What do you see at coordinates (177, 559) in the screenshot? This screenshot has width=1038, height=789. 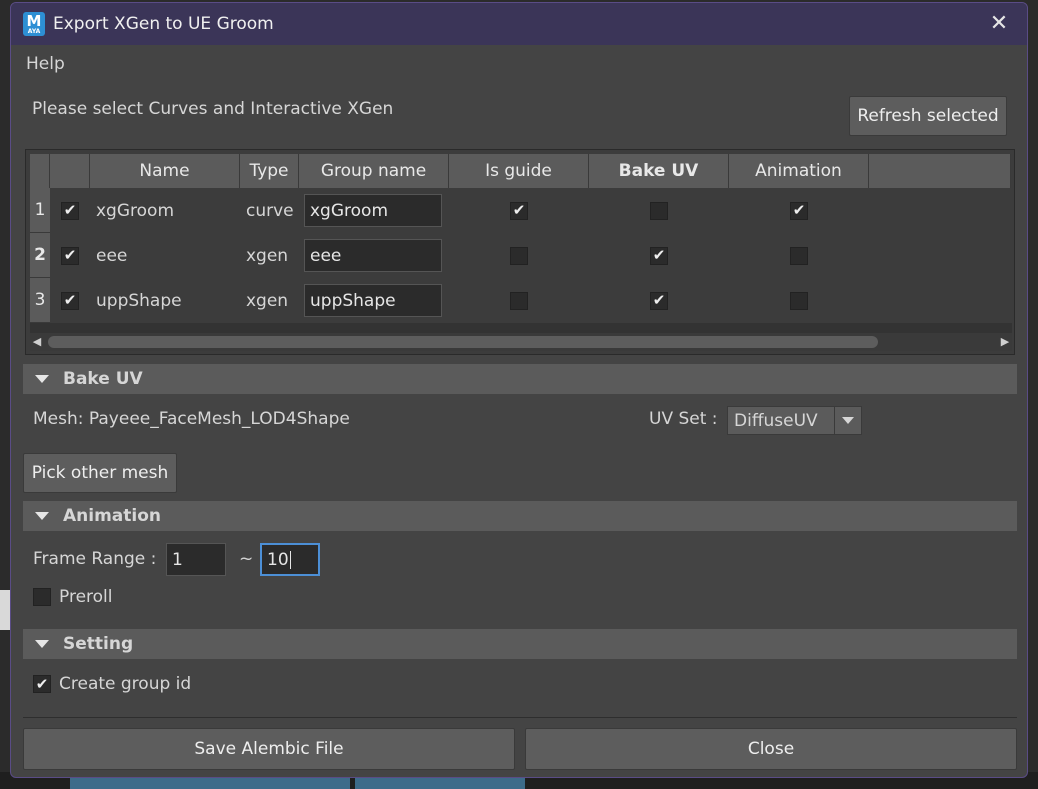 I see `frame-start-value: 1` at bounding box center [177, 559].